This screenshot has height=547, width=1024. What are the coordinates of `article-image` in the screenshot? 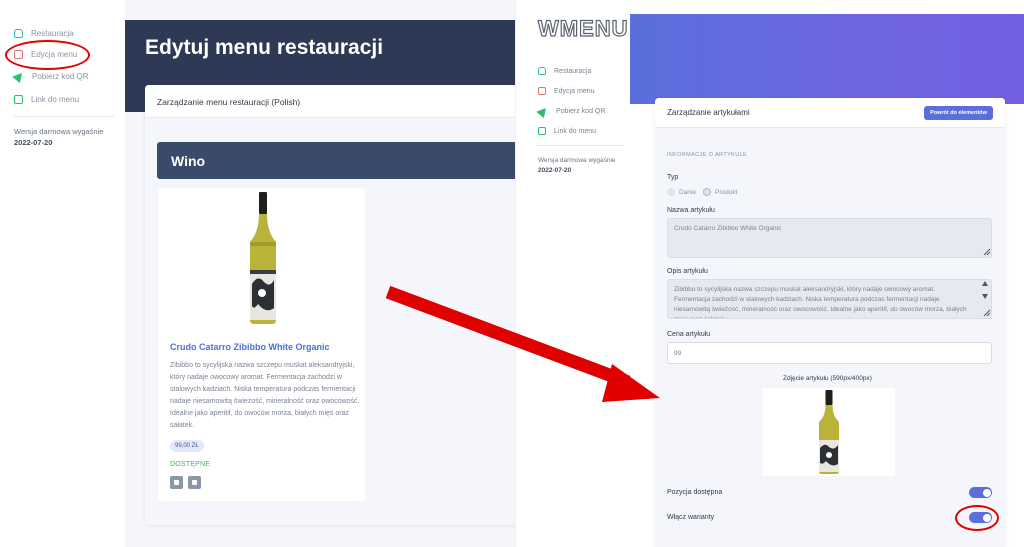 It's located at (829, 432).